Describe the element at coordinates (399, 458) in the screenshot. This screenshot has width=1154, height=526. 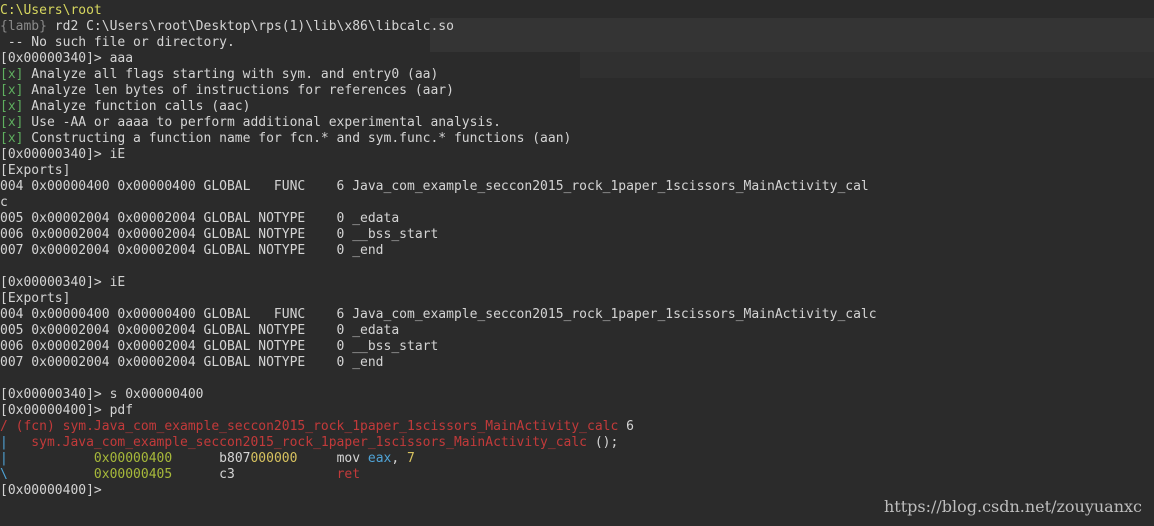
I see `terminal-text-segment: ,` at that location.